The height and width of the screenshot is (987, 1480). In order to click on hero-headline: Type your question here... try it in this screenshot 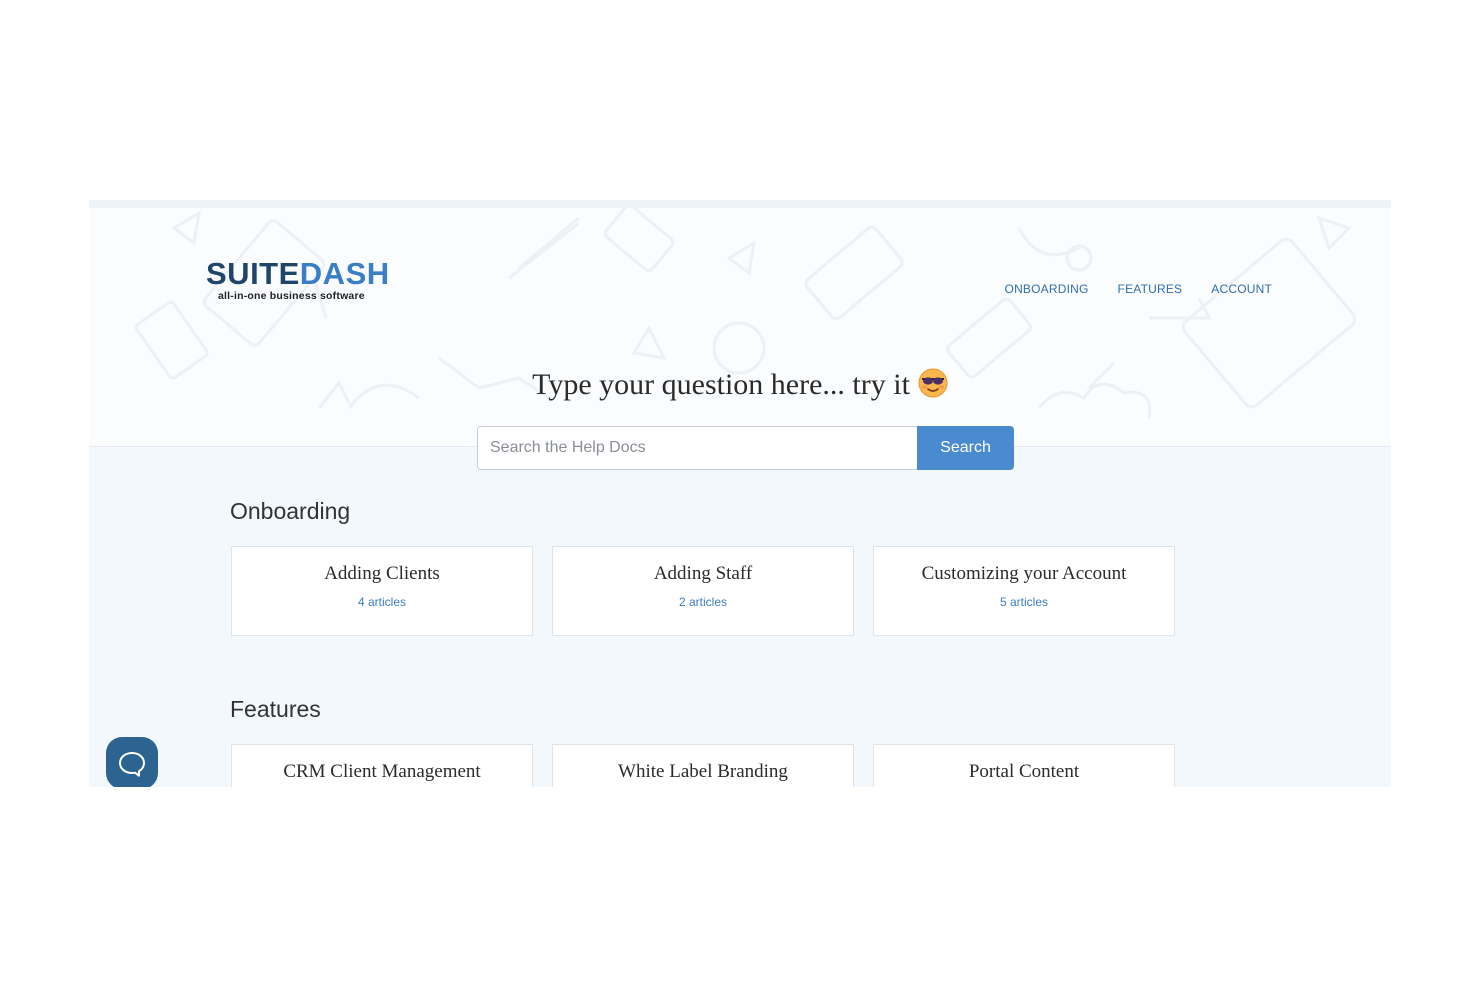, I will do `click(740, 385)`.